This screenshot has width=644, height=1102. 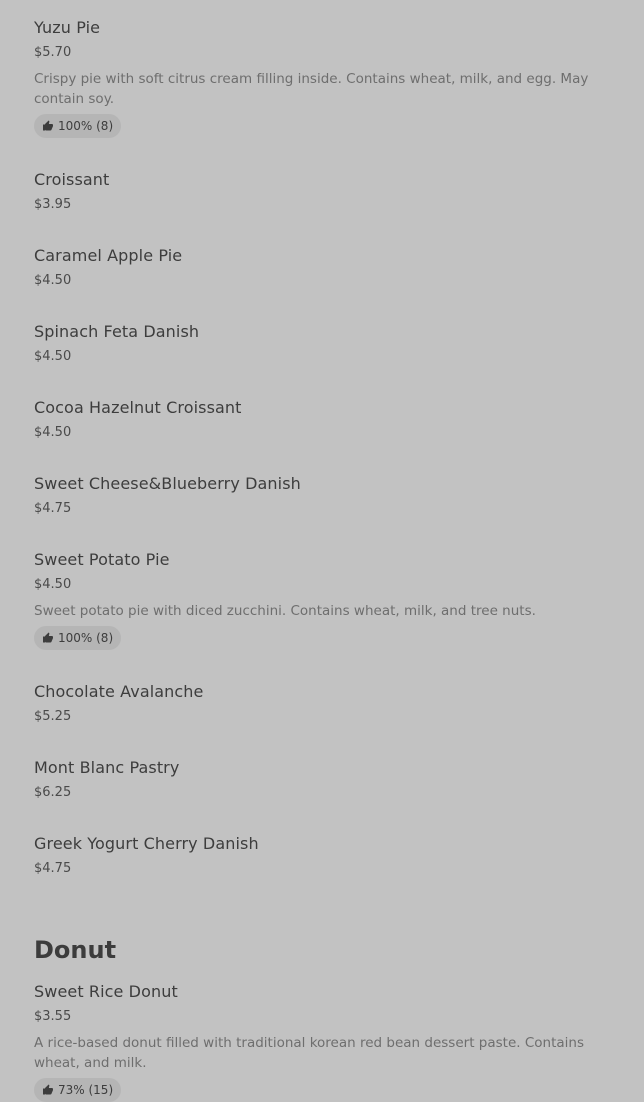 I want to click on item-name: Cocoa Hazelnut Croissant, so click(x=138, y=407).